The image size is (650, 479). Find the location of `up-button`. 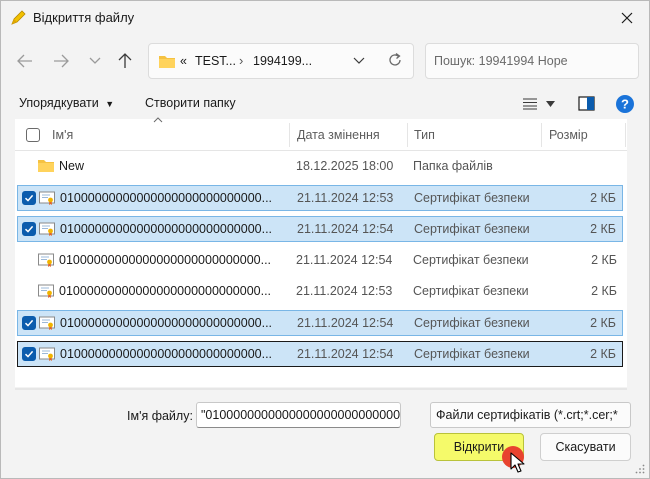

up-button is located at coordinates (125, 61).